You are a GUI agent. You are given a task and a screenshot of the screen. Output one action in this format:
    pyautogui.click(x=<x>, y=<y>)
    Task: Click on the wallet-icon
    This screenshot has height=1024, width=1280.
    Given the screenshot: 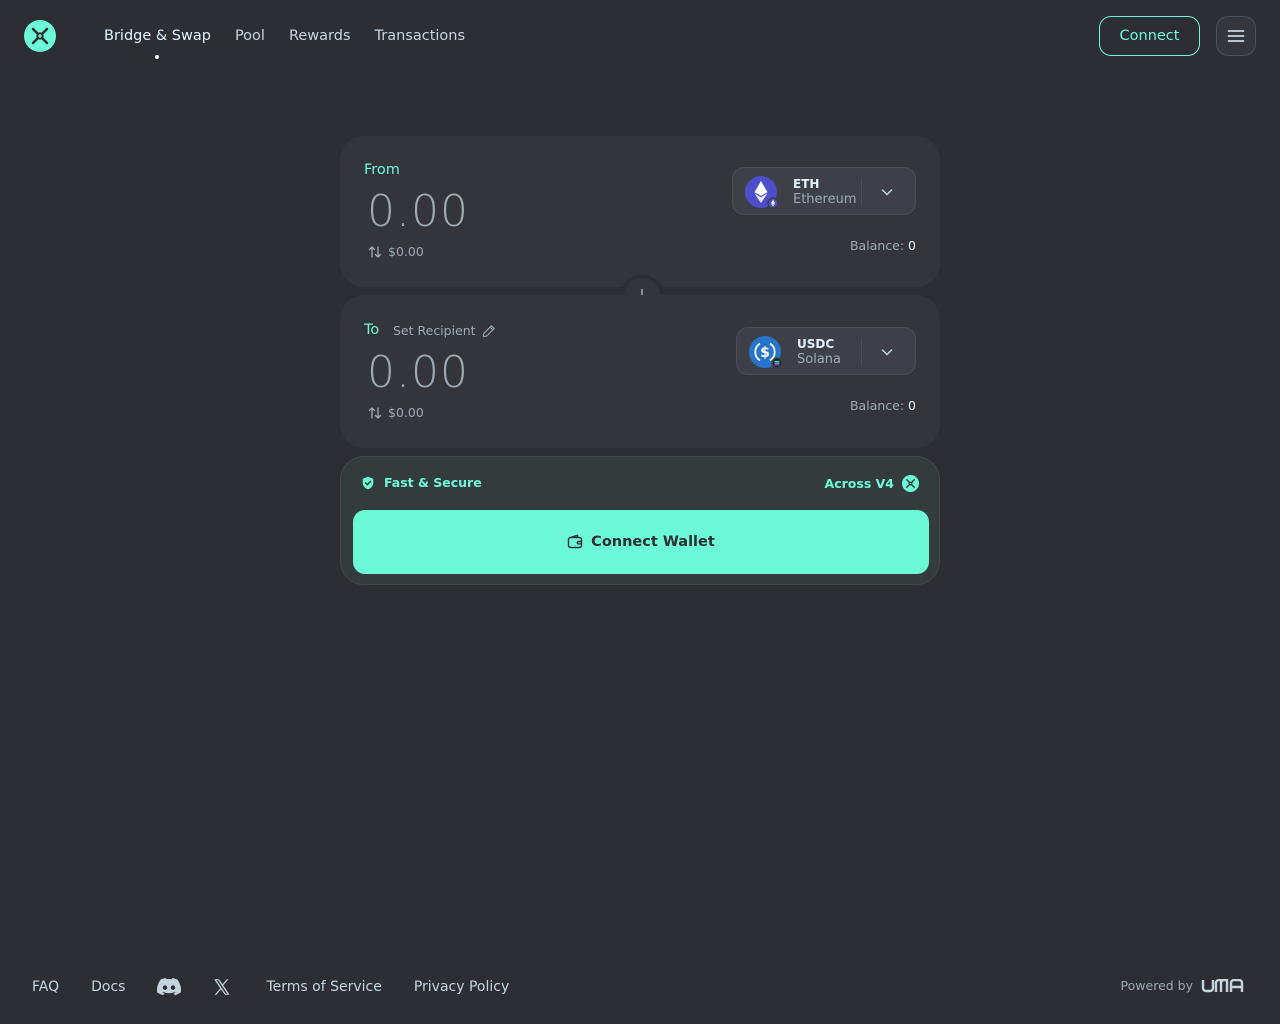 What is the action you would take?
    pyautogui.click(x=575, y=541)
    